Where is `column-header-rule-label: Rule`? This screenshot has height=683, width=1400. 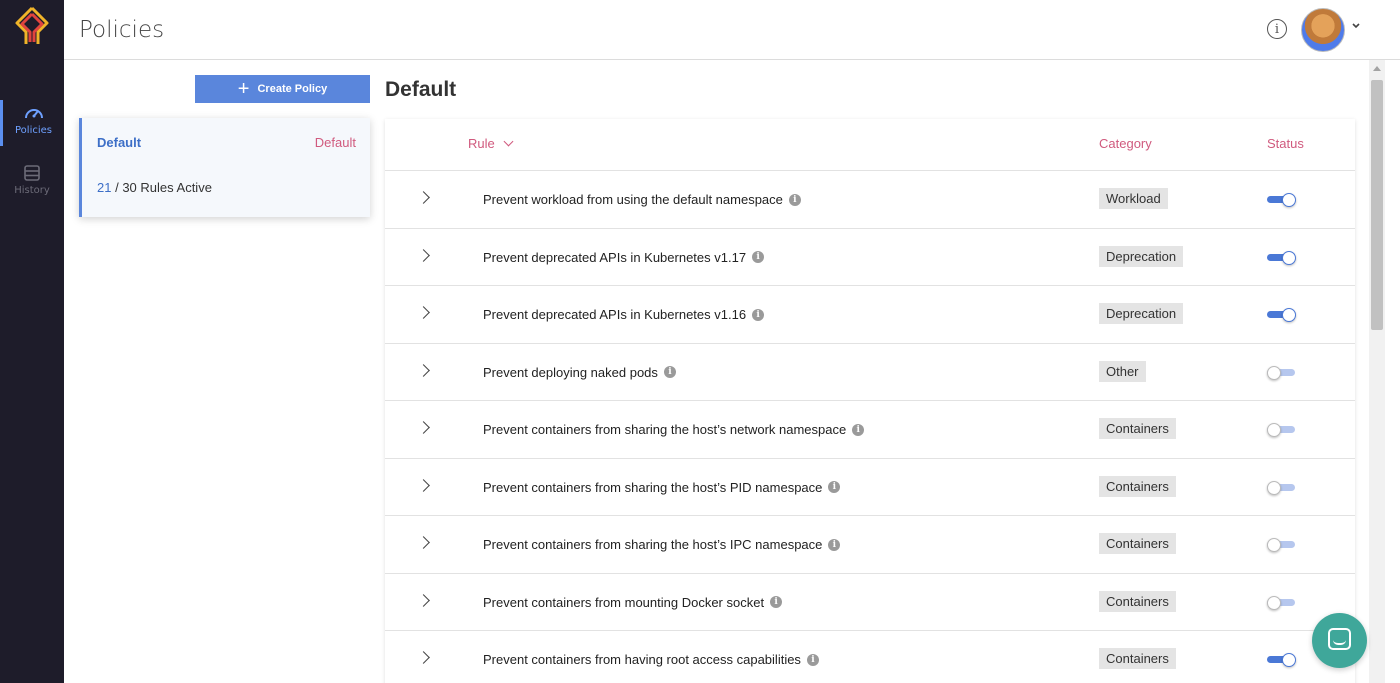
column-header-rule-label: Rule is located at coordinates (481, 143).